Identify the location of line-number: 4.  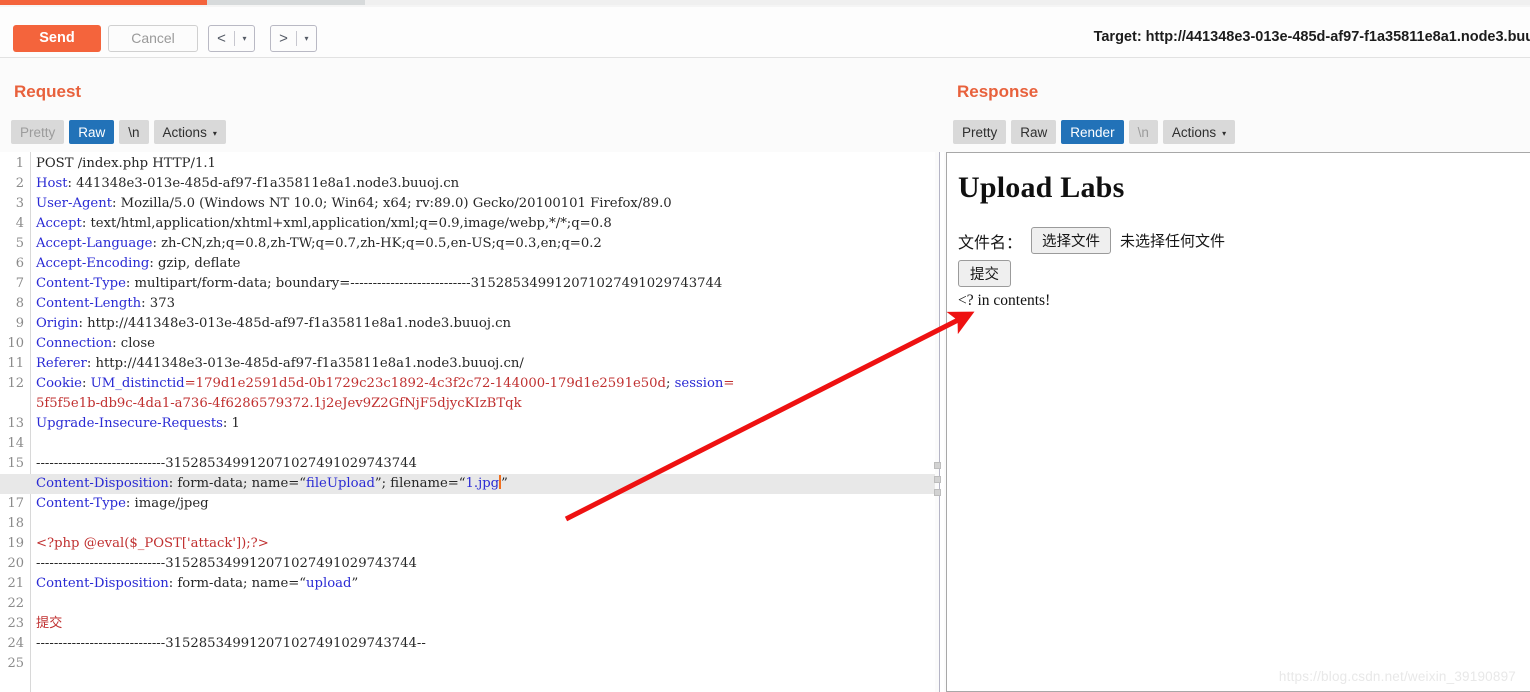
(19, 223).